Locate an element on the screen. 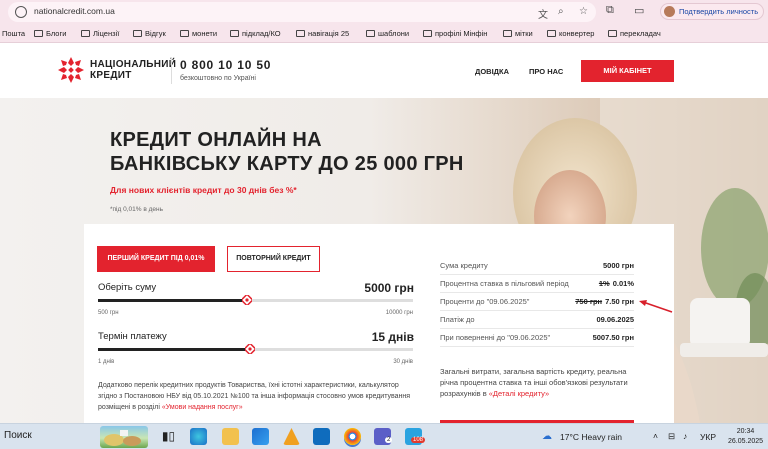  tab-first-credit: ПЕРШИЙ КРЕДИТ ПІД 0,01% is located at coordinates (156, 259).